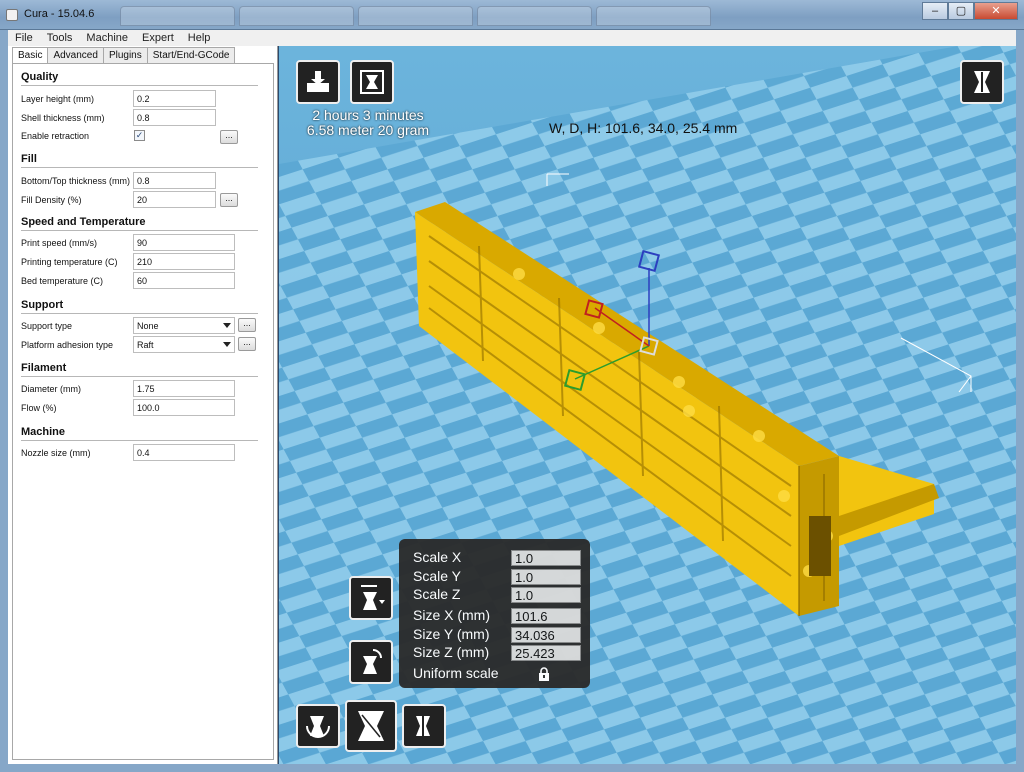 The image size is (1024, 772). I want to click on size-y-input: 34.036, so click(546, 635).